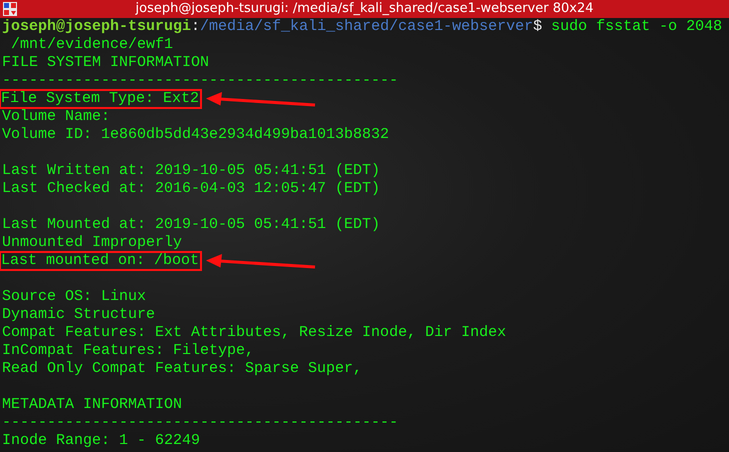 The height and width of the screenshot is (452, 729). What do you see at coordinates (92, 243) in the screenshot?
I see `output-line: Unmounted Improperly` at bounding box center [92, 243].